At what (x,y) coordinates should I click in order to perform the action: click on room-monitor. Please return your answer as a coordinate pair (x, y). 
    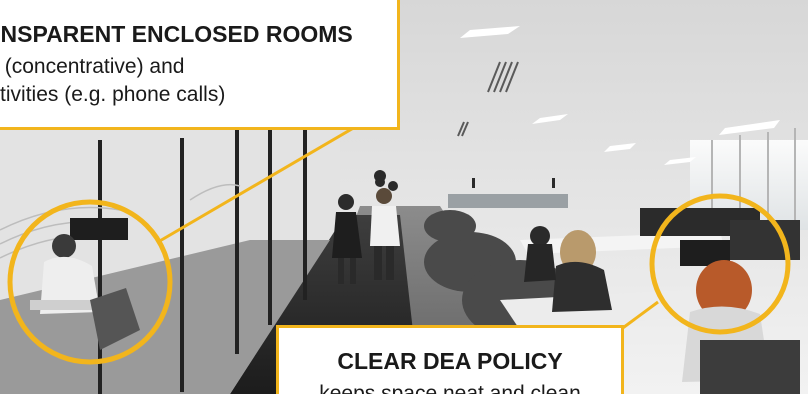
    Looking at the image, I should click on (99, 229).